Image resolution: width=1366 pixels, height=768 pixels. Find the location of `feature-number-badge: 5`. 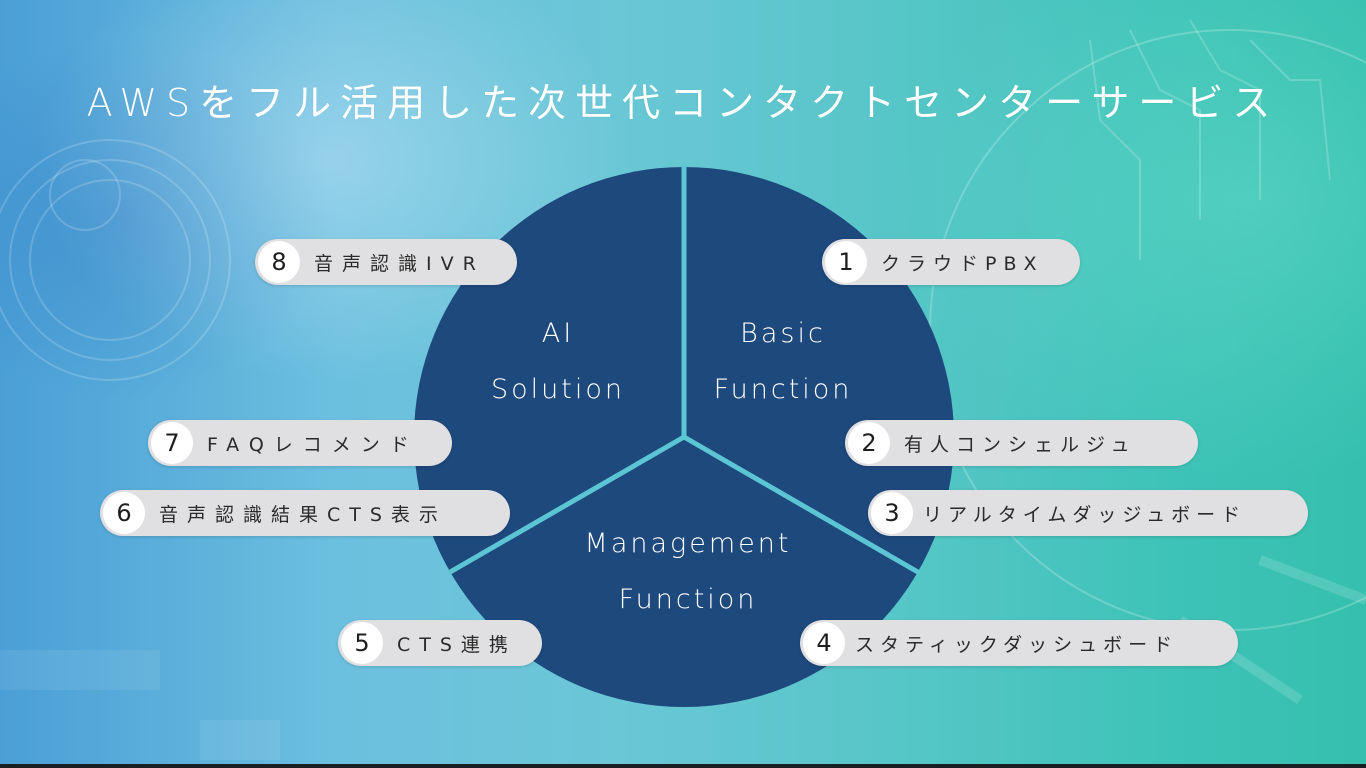

feature-number-badge: 5 is located at coordinates (362, 643).